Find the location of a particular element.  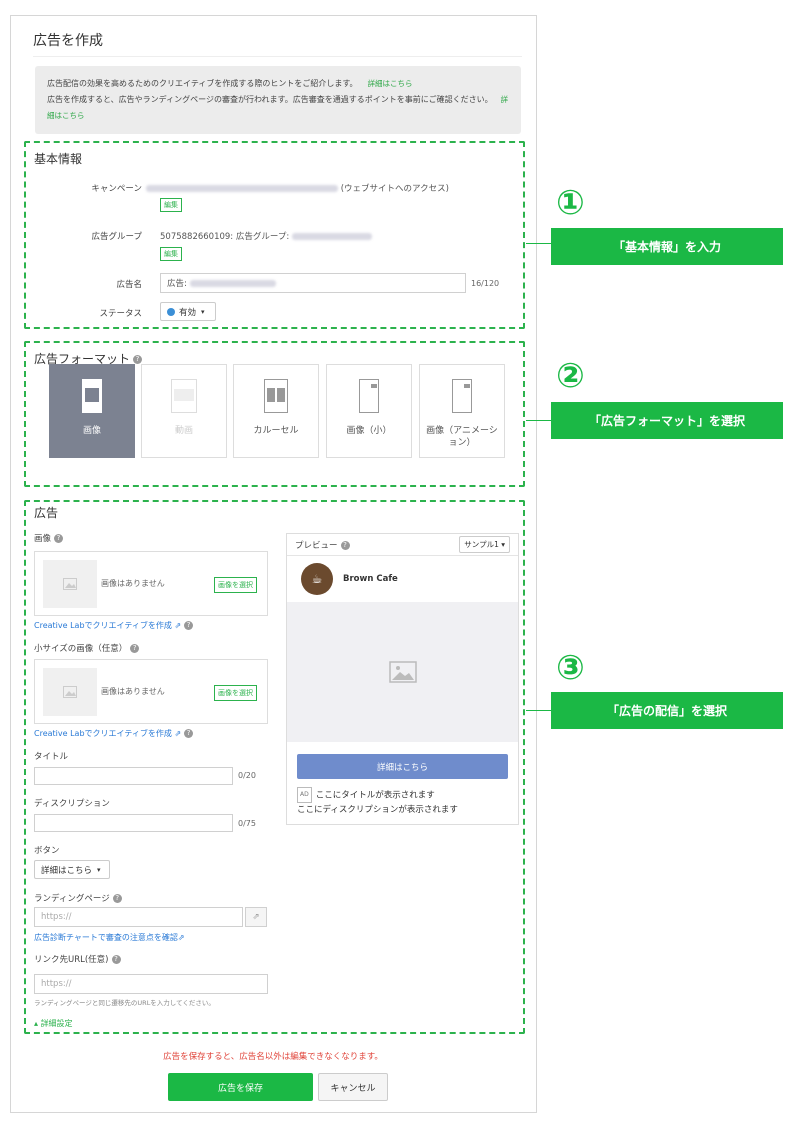

callout-number: ① is located at coordinates (570, 203).